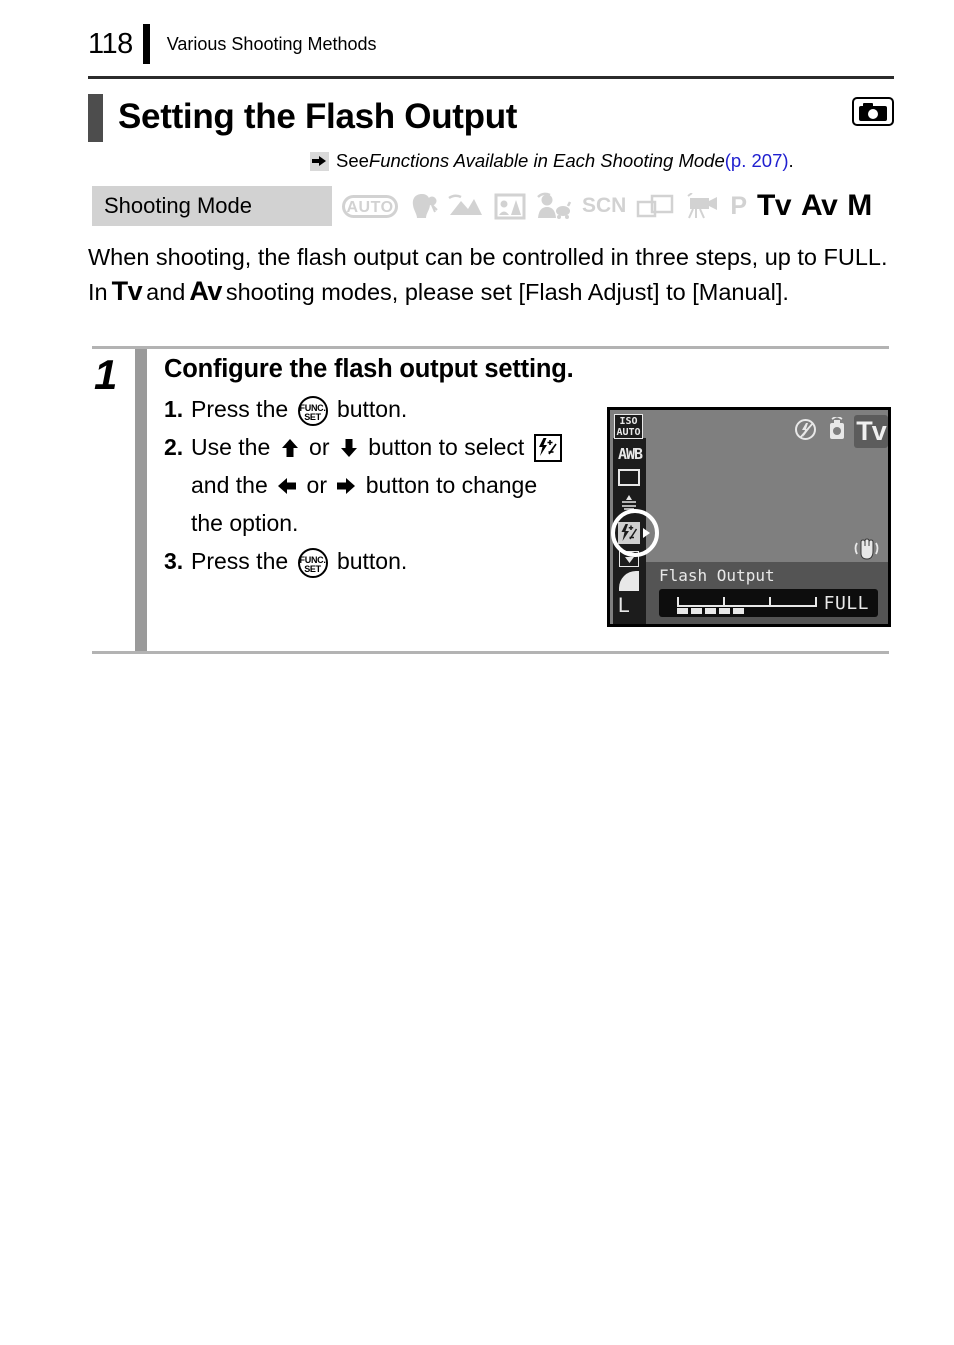  What do you see at coordinates (846, 603) in the screenshot?
I see `lcd-flash-output-value: FULL` at bounding box center [846, 603].